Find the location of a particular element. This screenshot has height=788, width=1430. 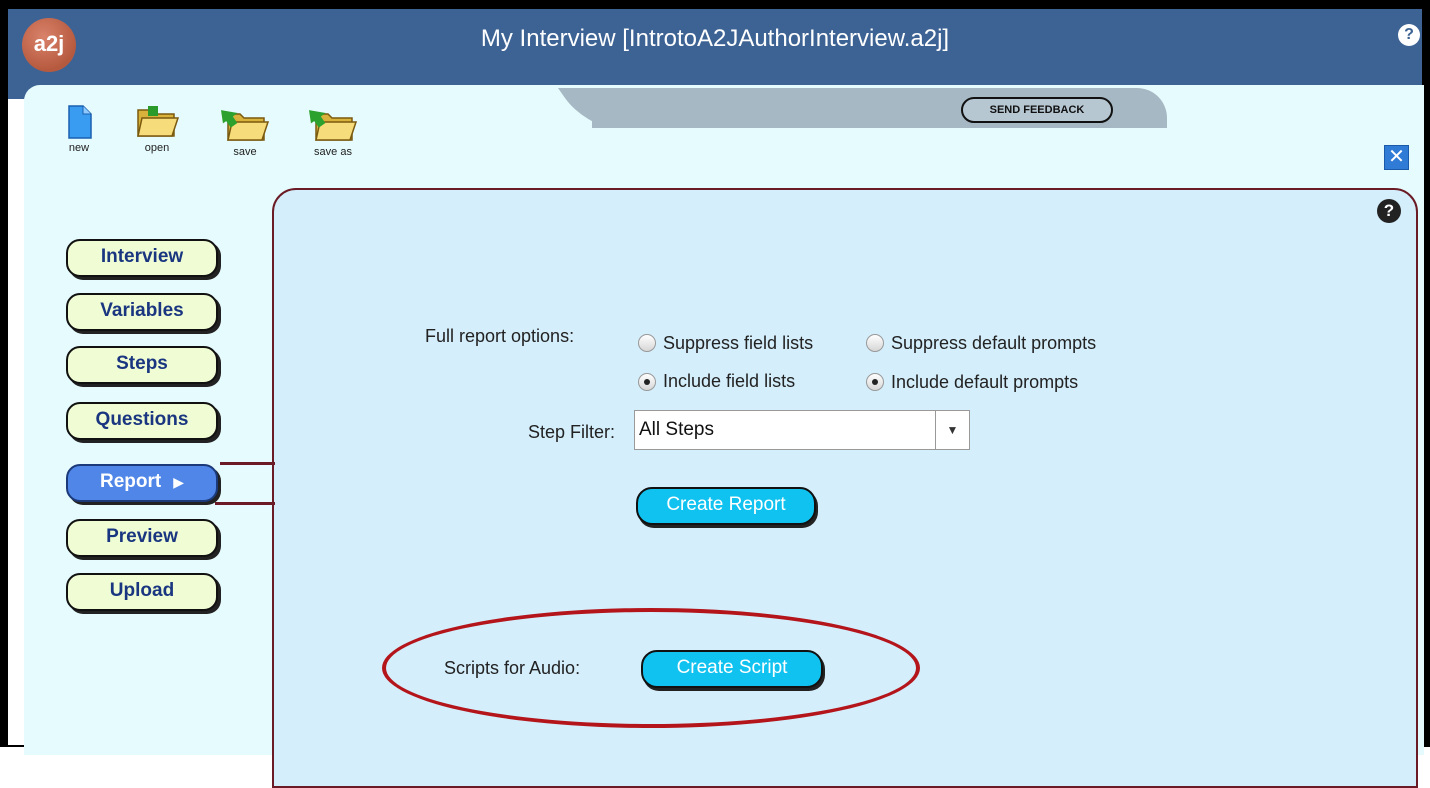

close-icon: ✕ is located at coordinates (1396, 157).